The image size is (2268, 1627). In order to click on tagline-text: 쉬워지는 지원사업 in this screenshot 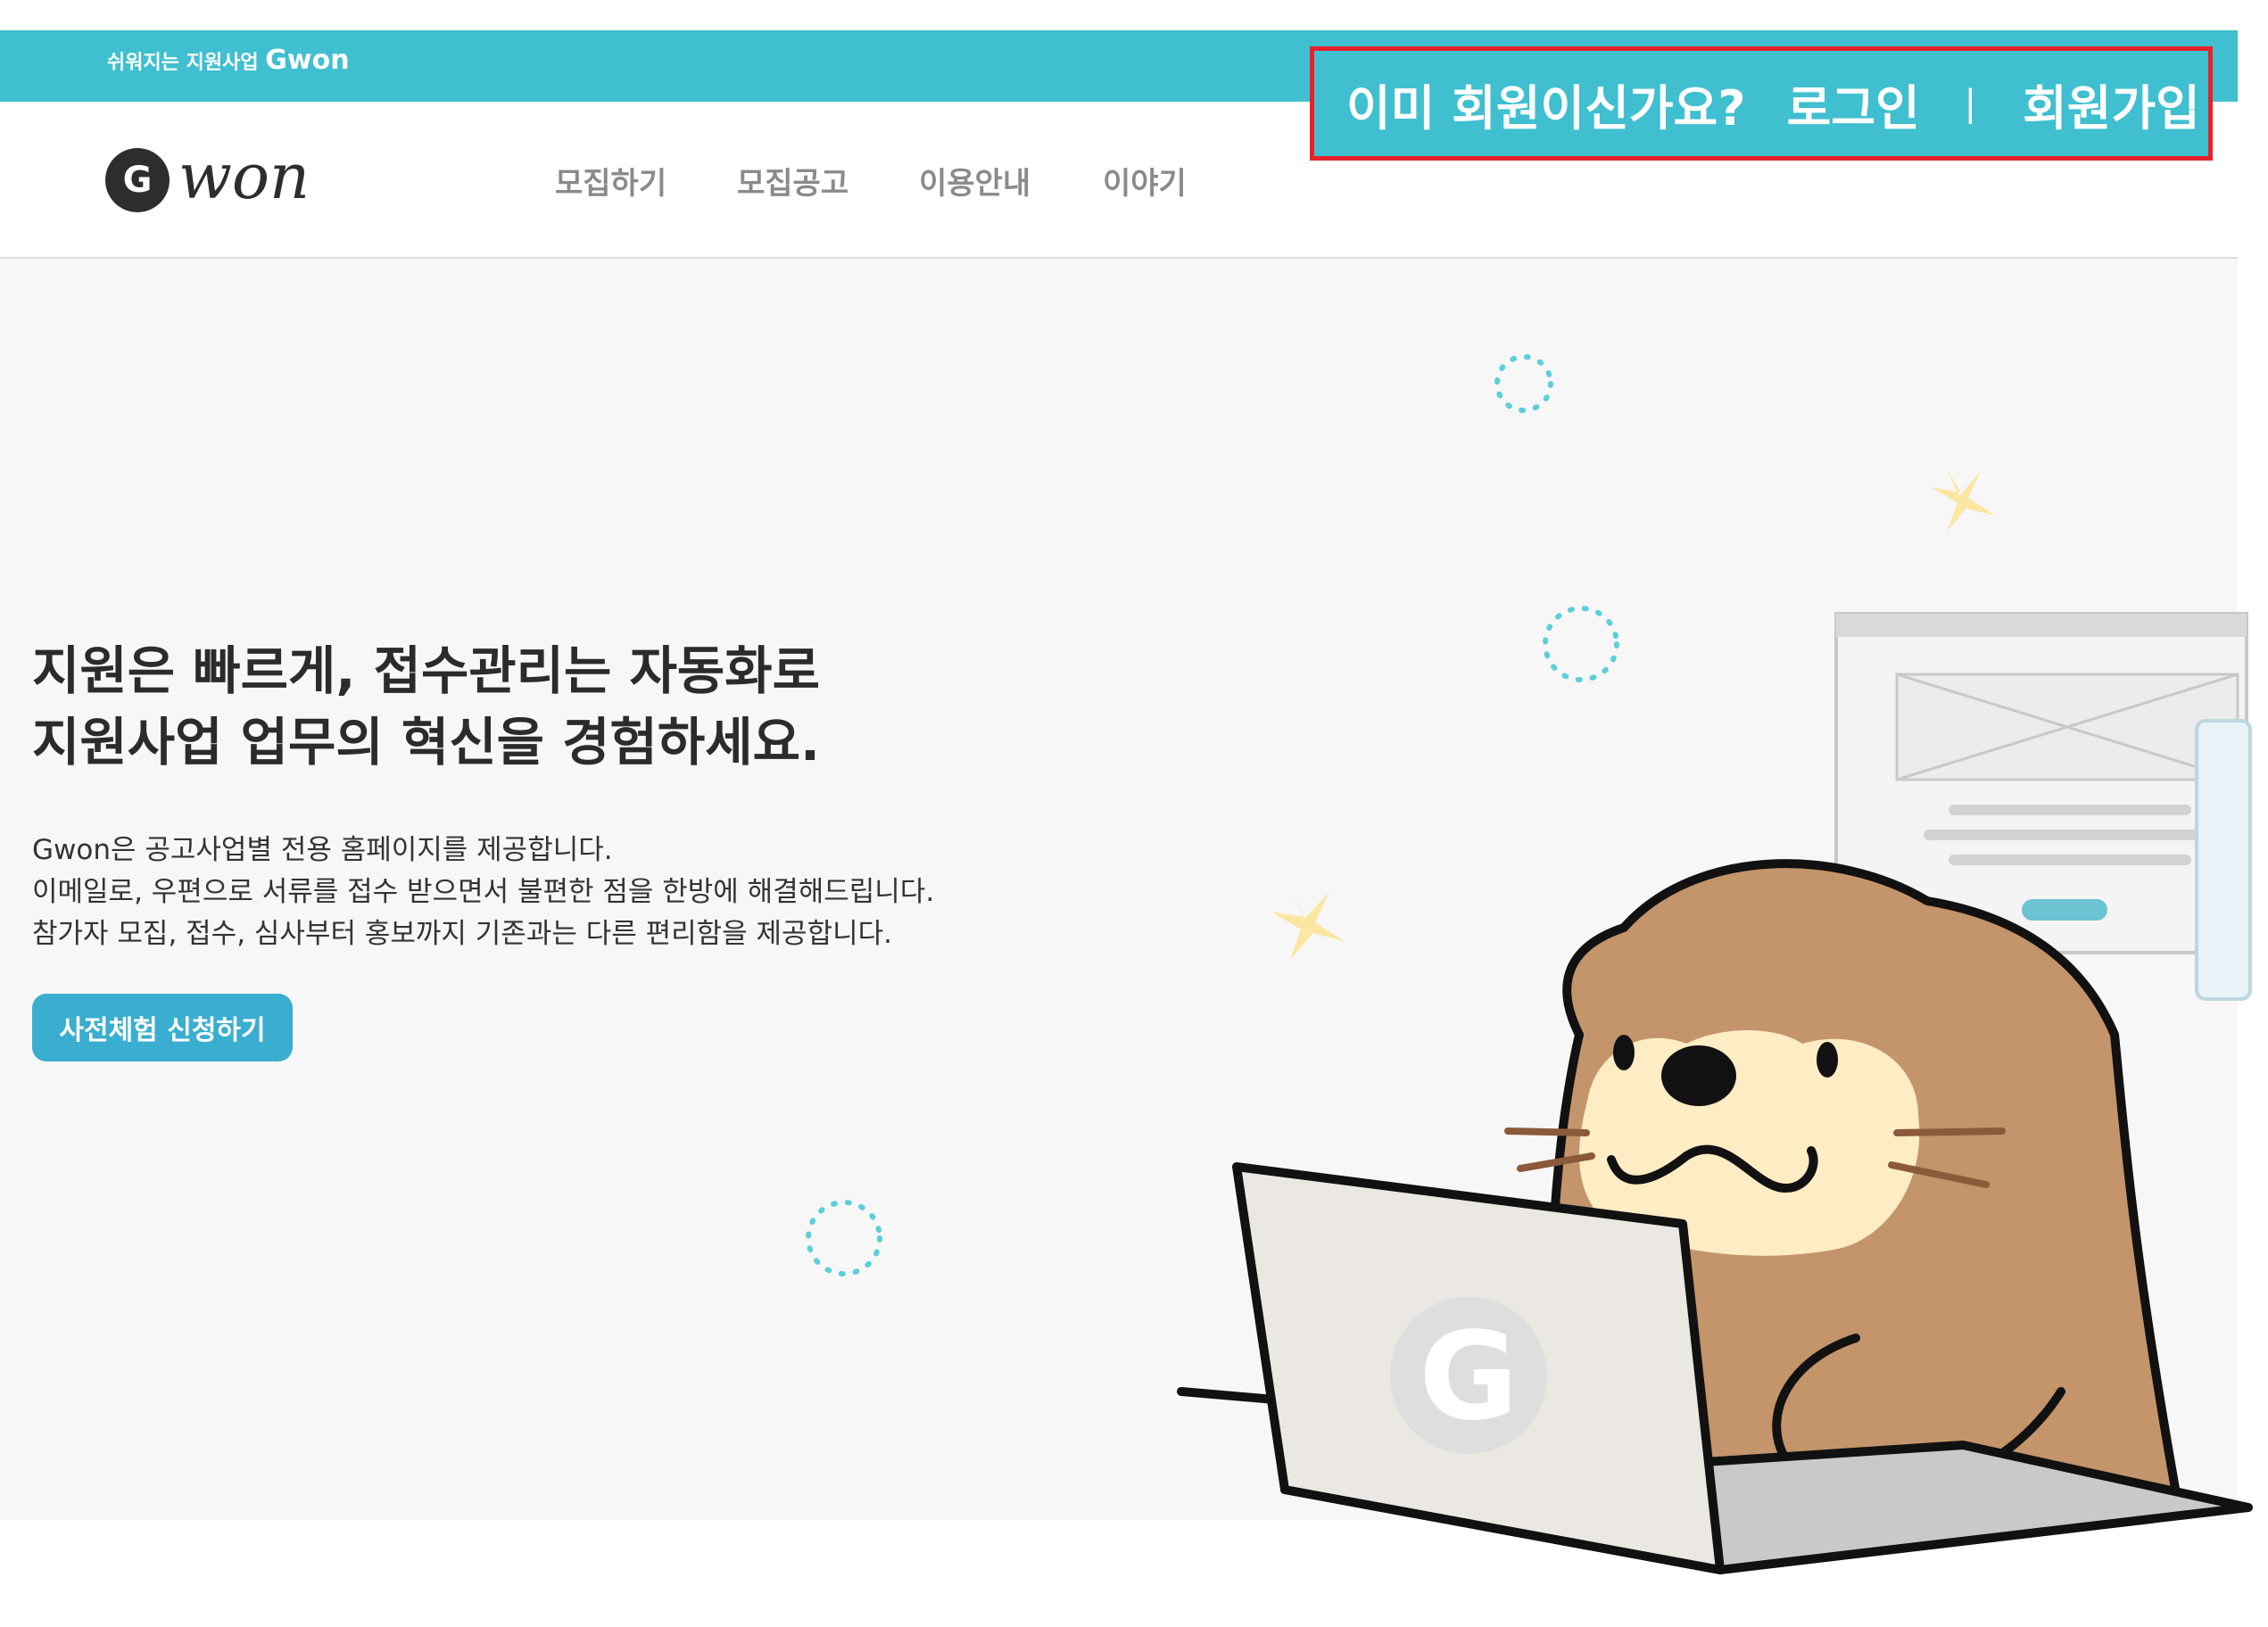, I will do `click(186, 63)`.